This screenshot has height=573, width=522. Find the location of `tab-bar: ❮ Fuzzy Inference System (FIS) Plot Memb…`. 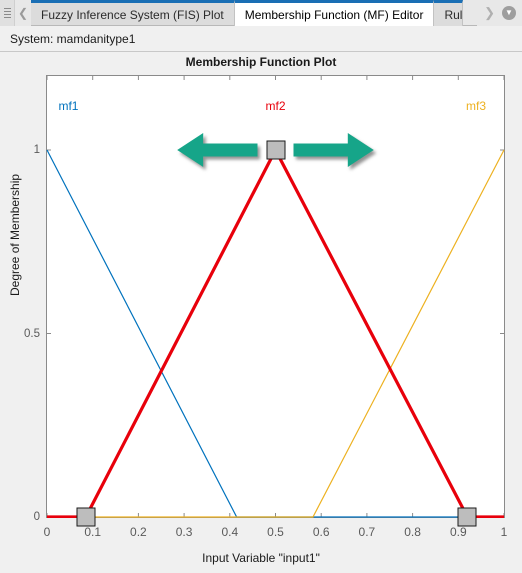

tab-bar: ❮ Fuzzy Inference System (FIS) Plot Memb… is located at coordinates (261, 13).